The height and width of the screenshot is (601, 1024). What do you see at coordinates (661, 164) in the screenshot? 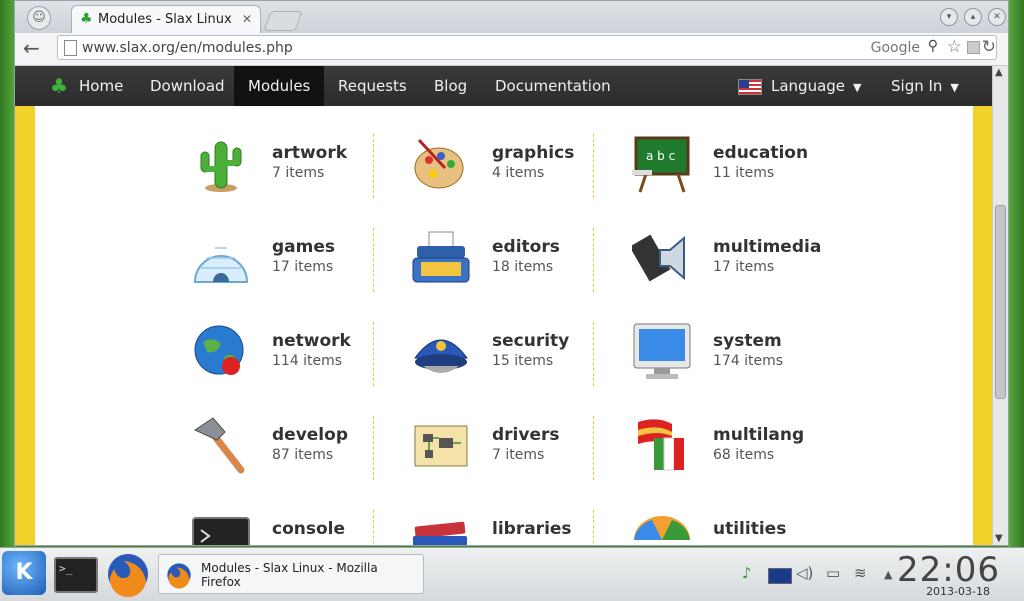
I see `chalkboard-icon: a b c` at bounding box center [661, 164].